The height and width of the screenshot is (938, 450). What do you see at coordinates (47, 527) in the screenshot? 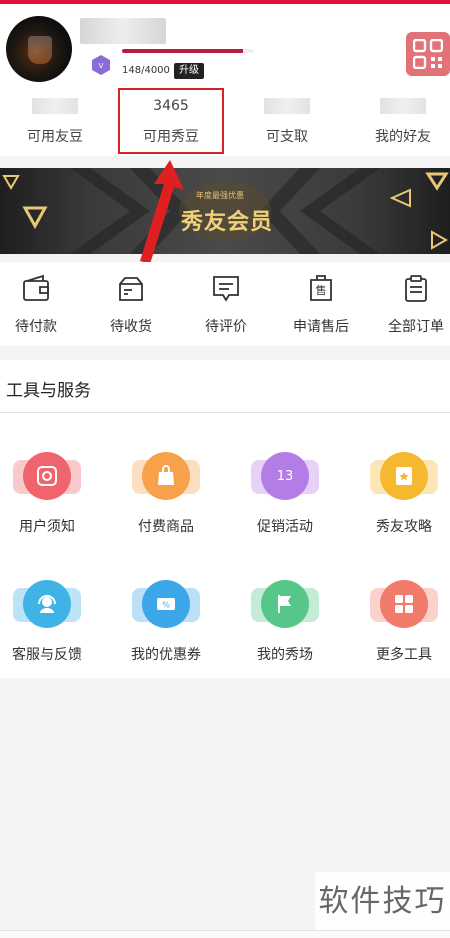
I see `tool-label: 用户须知` at bounding box center [47, 527].